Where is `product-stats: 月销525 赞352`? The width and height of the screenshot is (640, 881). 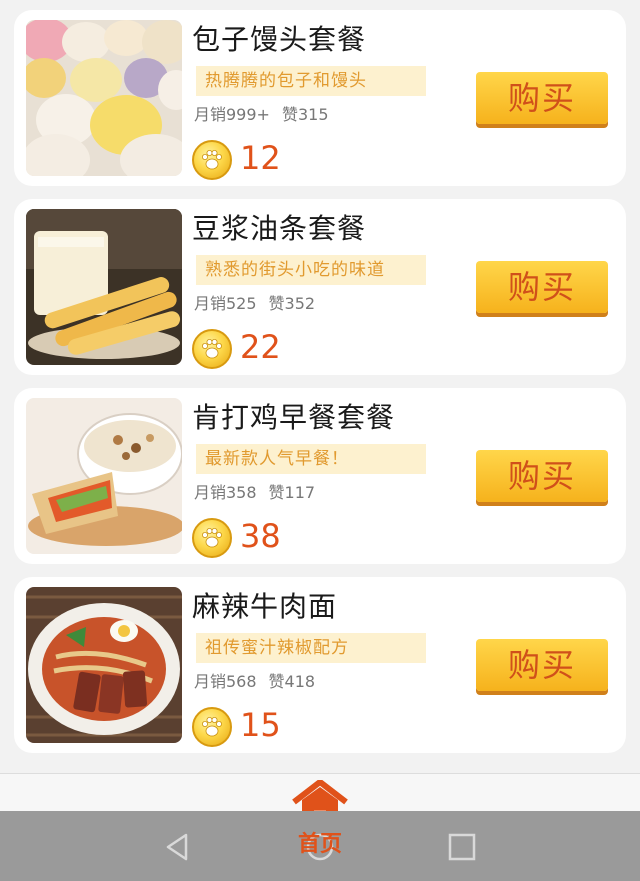
product-stats: 月销525 赞352 is located at coordinates (254, 304).